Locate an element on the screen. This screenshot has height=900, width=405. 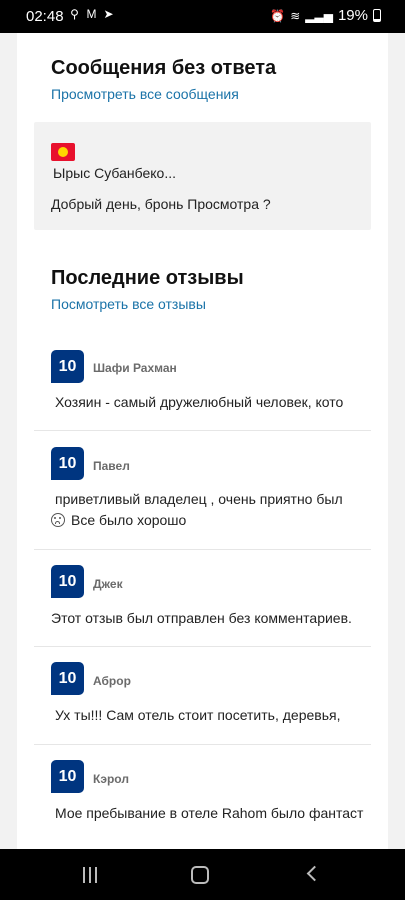
gmail-icon: M is located at coordinates (91, 14).